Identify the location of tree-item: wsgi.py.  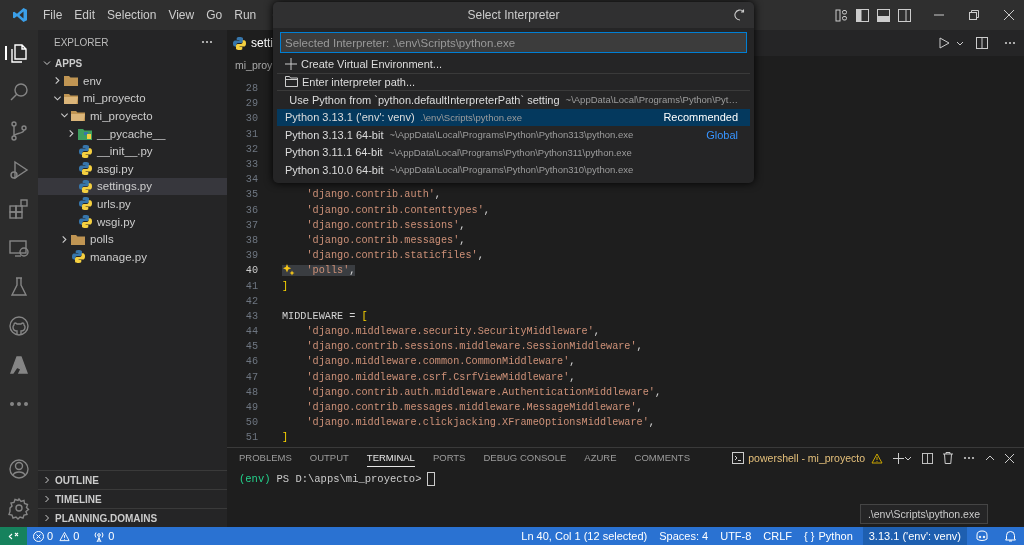
(132, 221).